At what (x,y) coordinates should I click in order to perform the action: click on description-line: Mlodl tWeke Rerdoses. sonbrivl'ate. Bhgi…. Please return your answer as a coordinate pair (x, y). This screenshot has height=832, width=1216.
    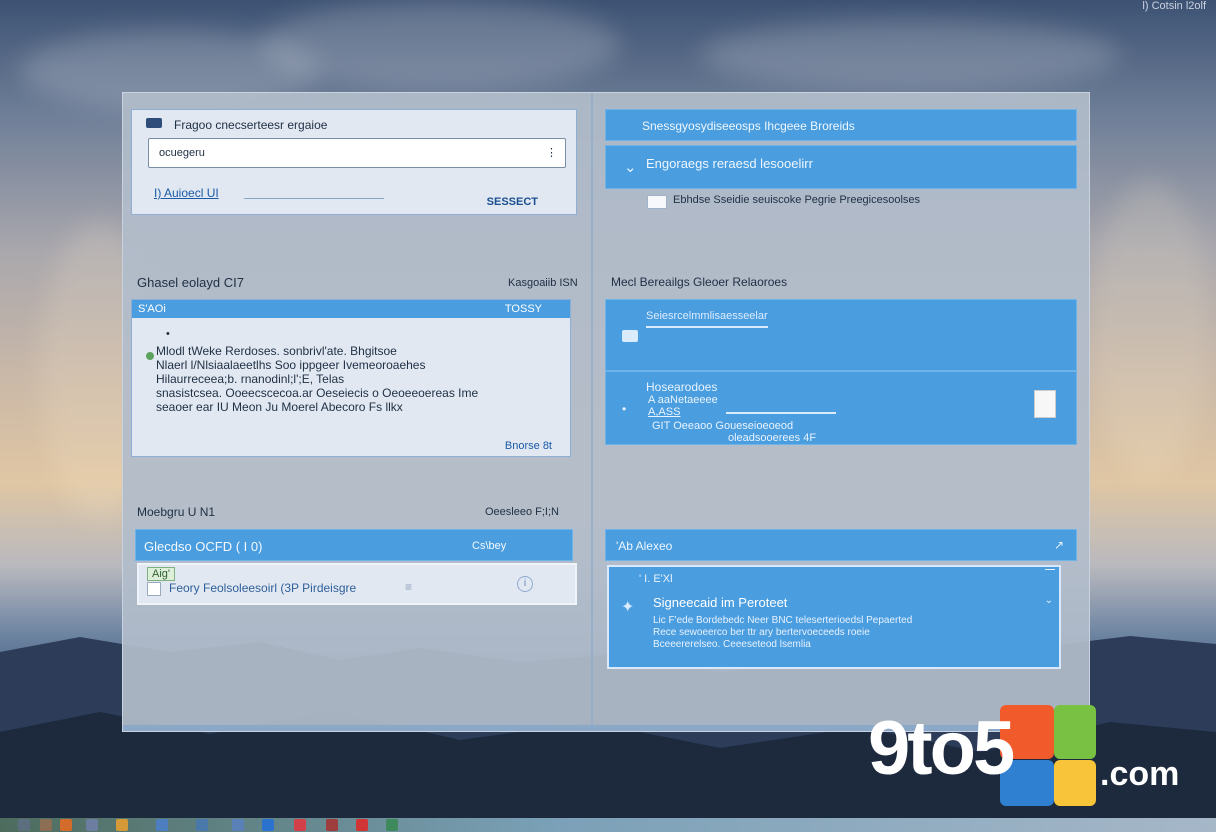
    Looking at the image, I should click on (276, 351).